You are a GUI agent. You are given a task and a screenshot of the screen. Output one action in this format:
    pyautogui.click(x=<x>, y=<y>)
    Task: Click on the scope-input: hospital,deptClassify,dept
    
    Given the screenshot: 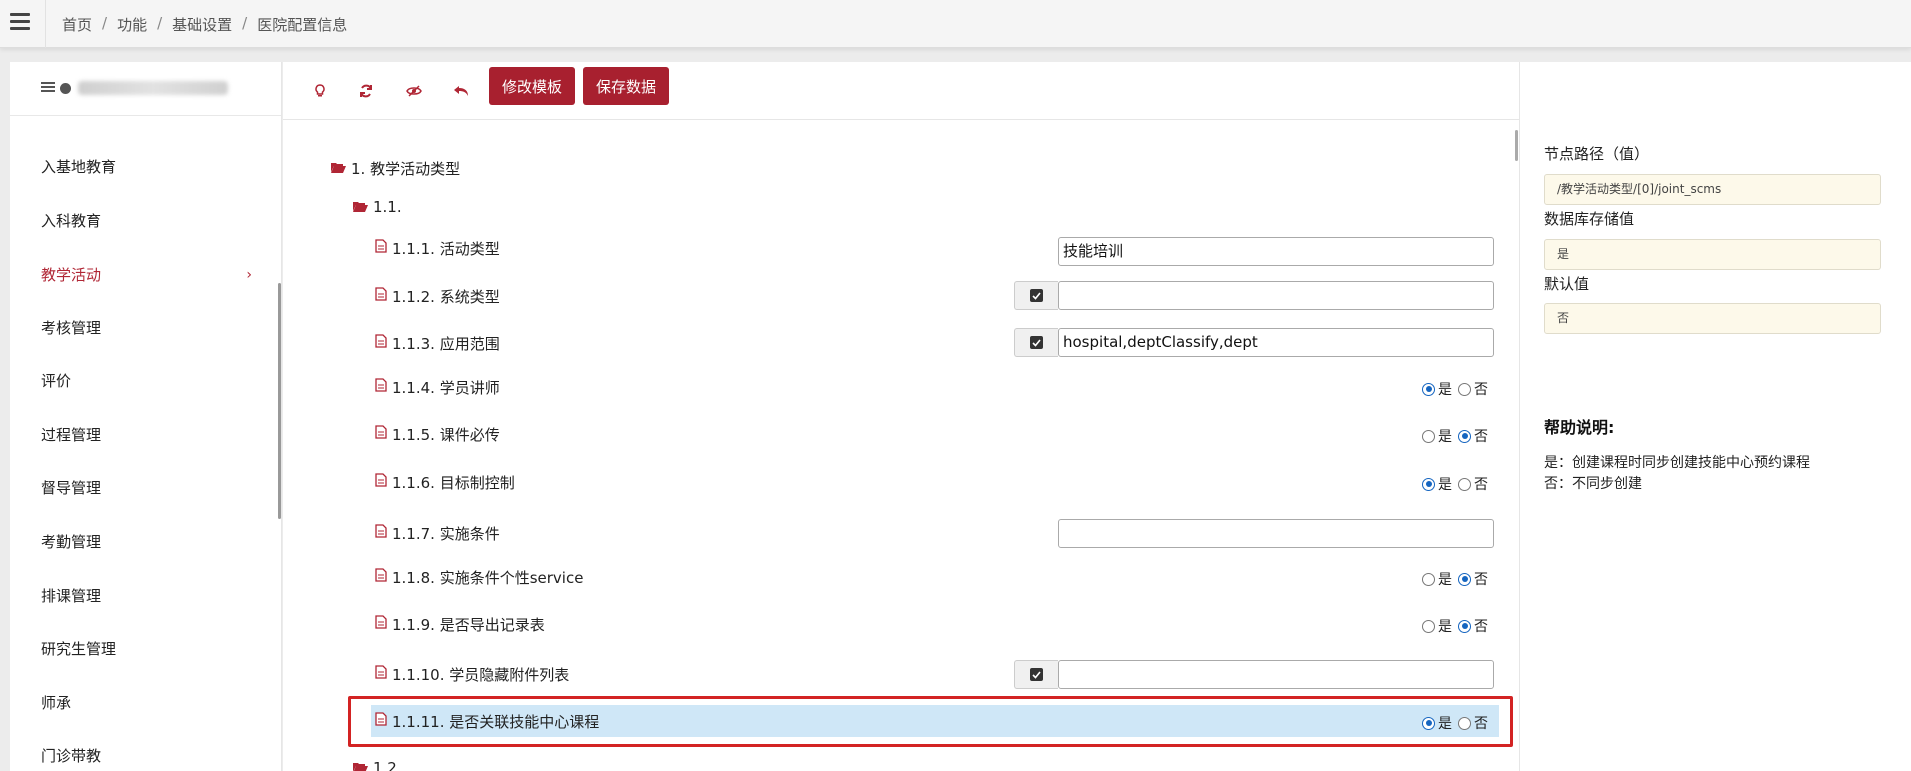 What is the action you would take?
    pyautogui.click(x=1276, y=342)
    